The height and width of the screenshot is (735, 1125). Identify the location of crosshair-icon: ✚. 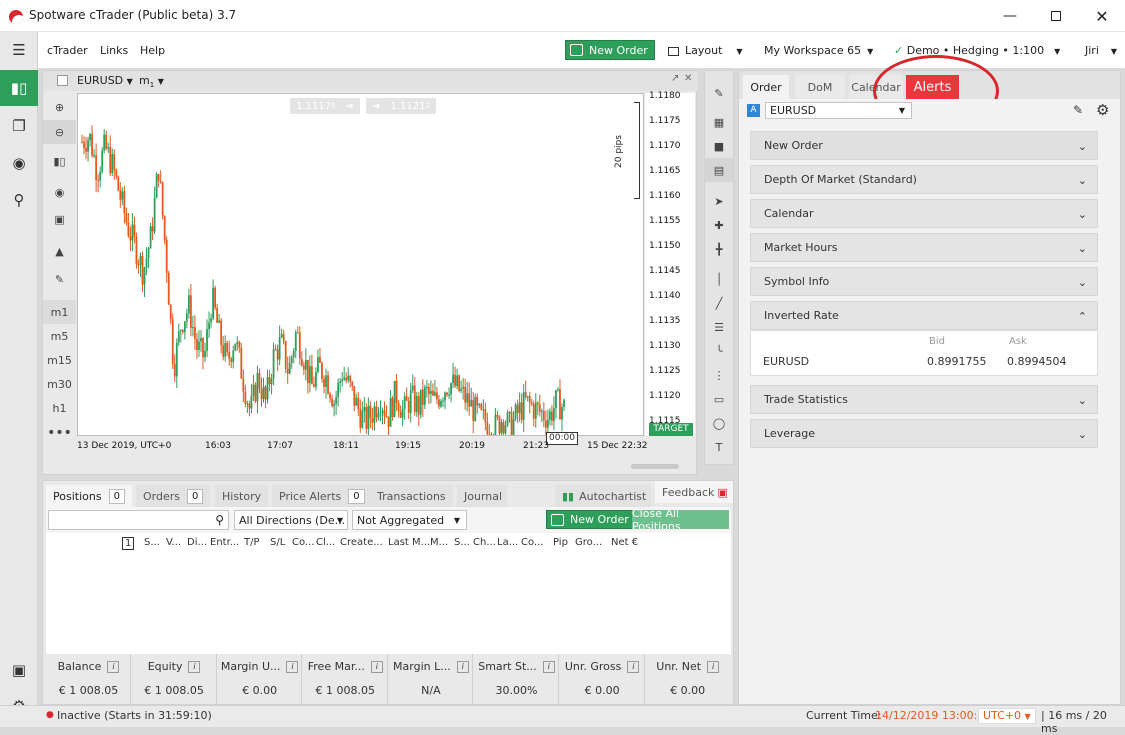
(719, 225).